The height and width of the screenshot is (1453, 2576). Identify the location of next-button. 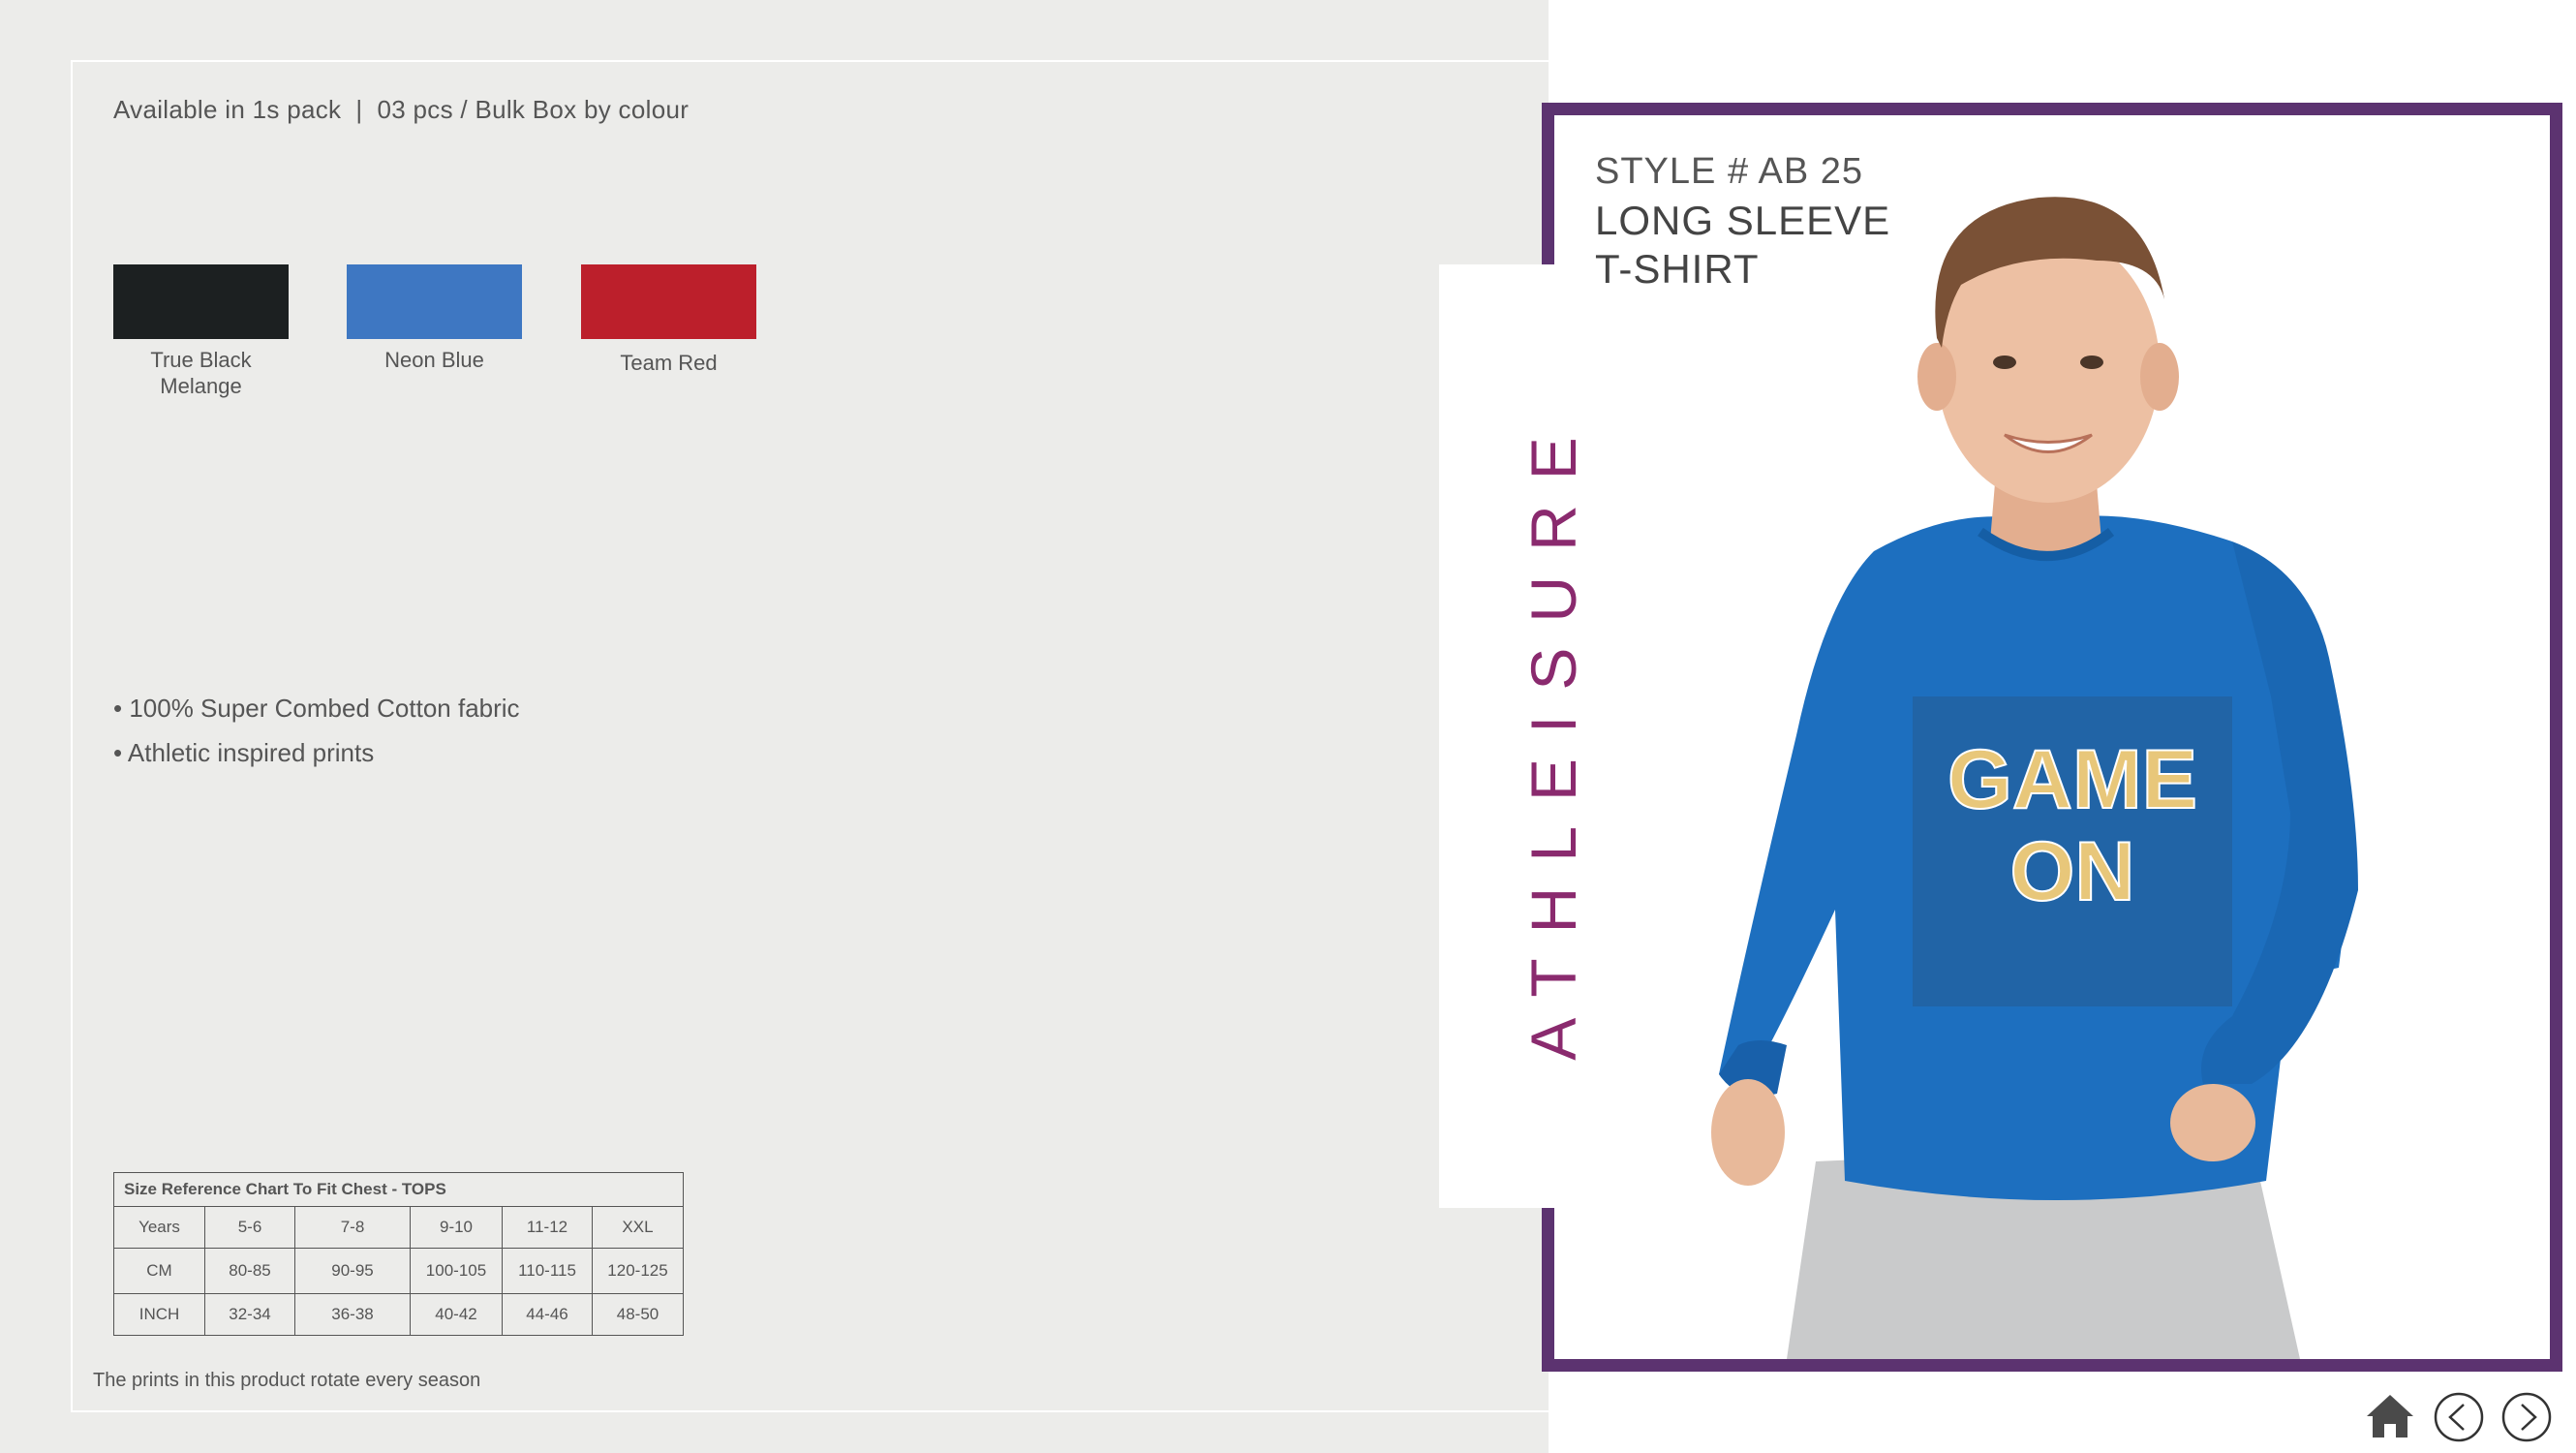
(2526, 1417).